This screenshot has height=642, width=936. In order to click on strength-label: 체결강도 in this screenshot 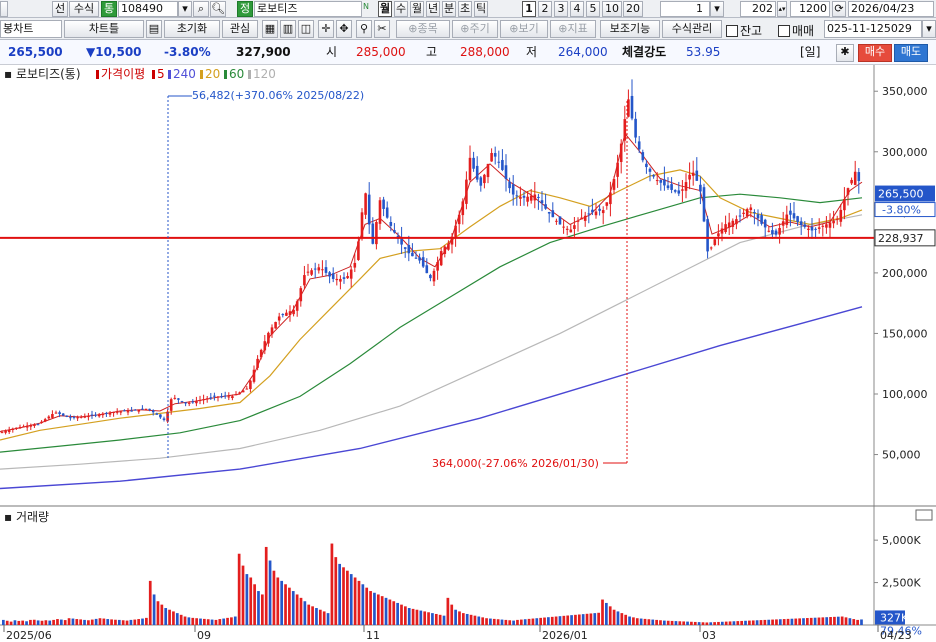, I will do `click(644, 52)`.